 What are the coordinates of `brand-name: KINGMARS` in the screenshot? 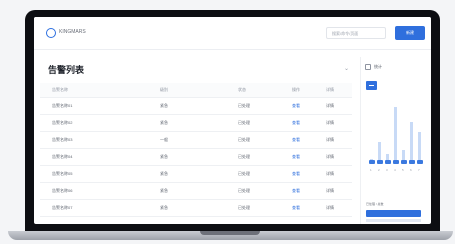 It's located at (72, 32).